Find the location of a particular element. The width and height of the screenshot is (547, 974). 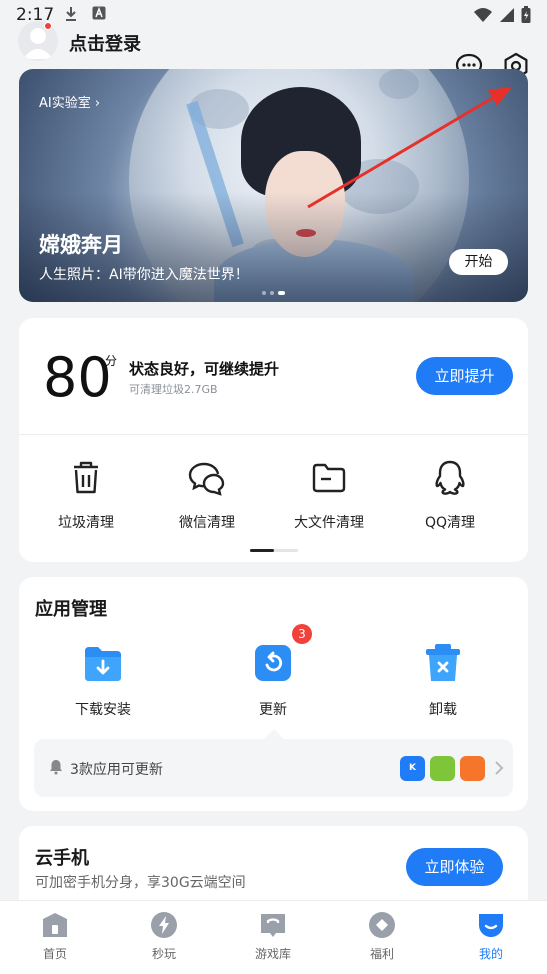

banner-page-dots is located at coordinates (273, 293).